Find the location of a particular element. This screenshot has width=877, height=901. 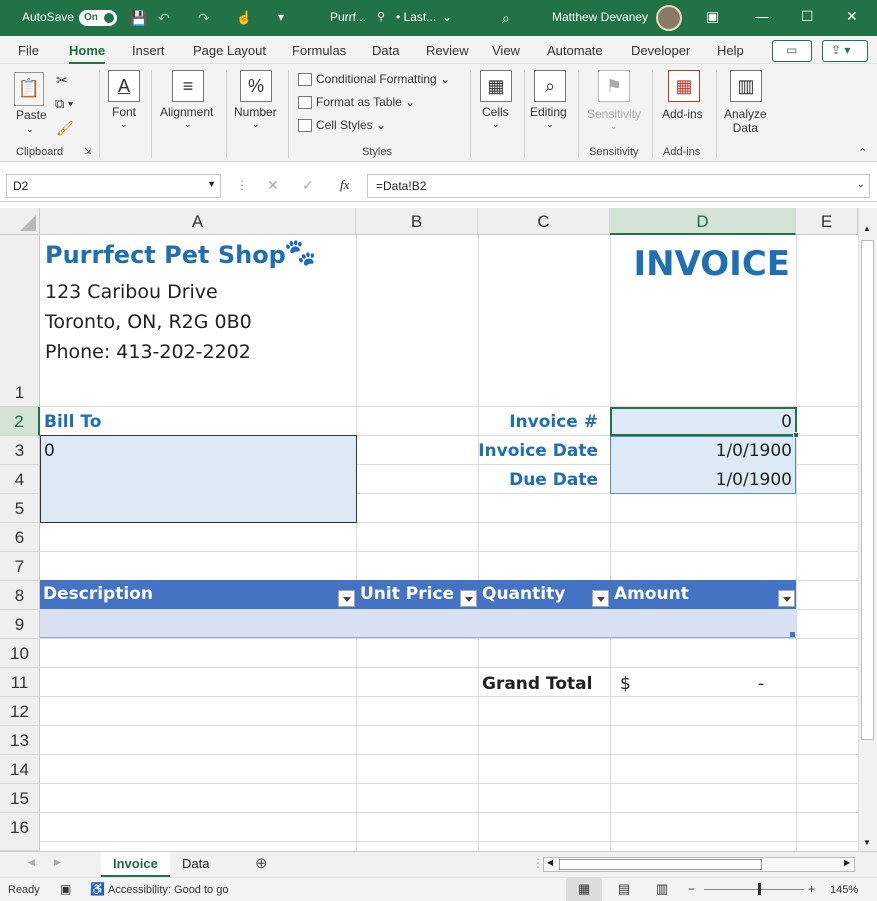

fill-handle is located at coordinates (796, 435).